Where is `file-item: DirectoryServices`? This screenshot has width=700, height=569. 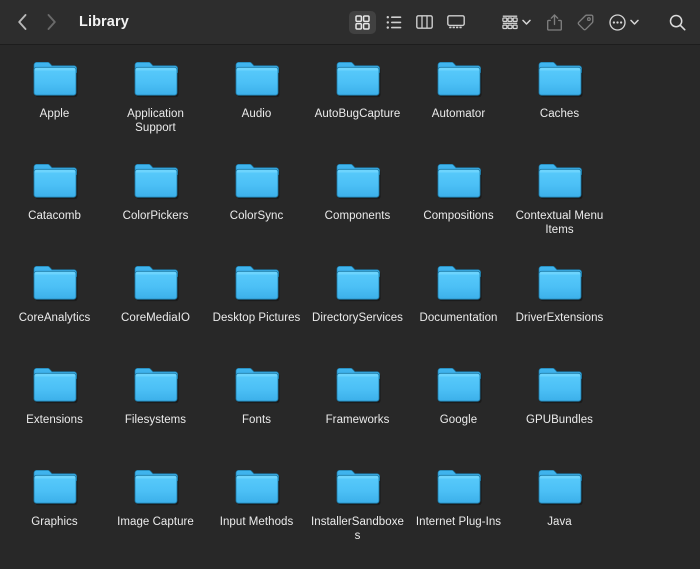 file-item: DirectoryServices is located at coordinates (357, 310).